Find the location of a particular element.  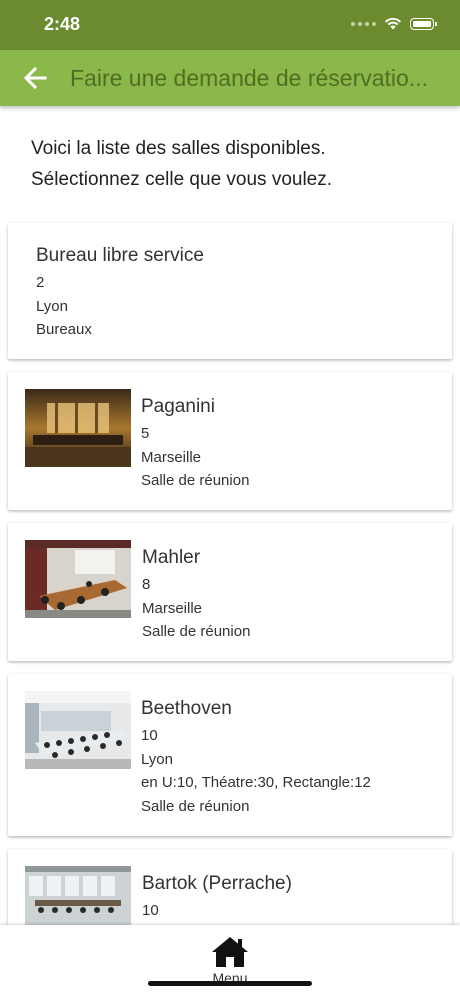

arrow-left-icon is located at coordinates (35, 78).